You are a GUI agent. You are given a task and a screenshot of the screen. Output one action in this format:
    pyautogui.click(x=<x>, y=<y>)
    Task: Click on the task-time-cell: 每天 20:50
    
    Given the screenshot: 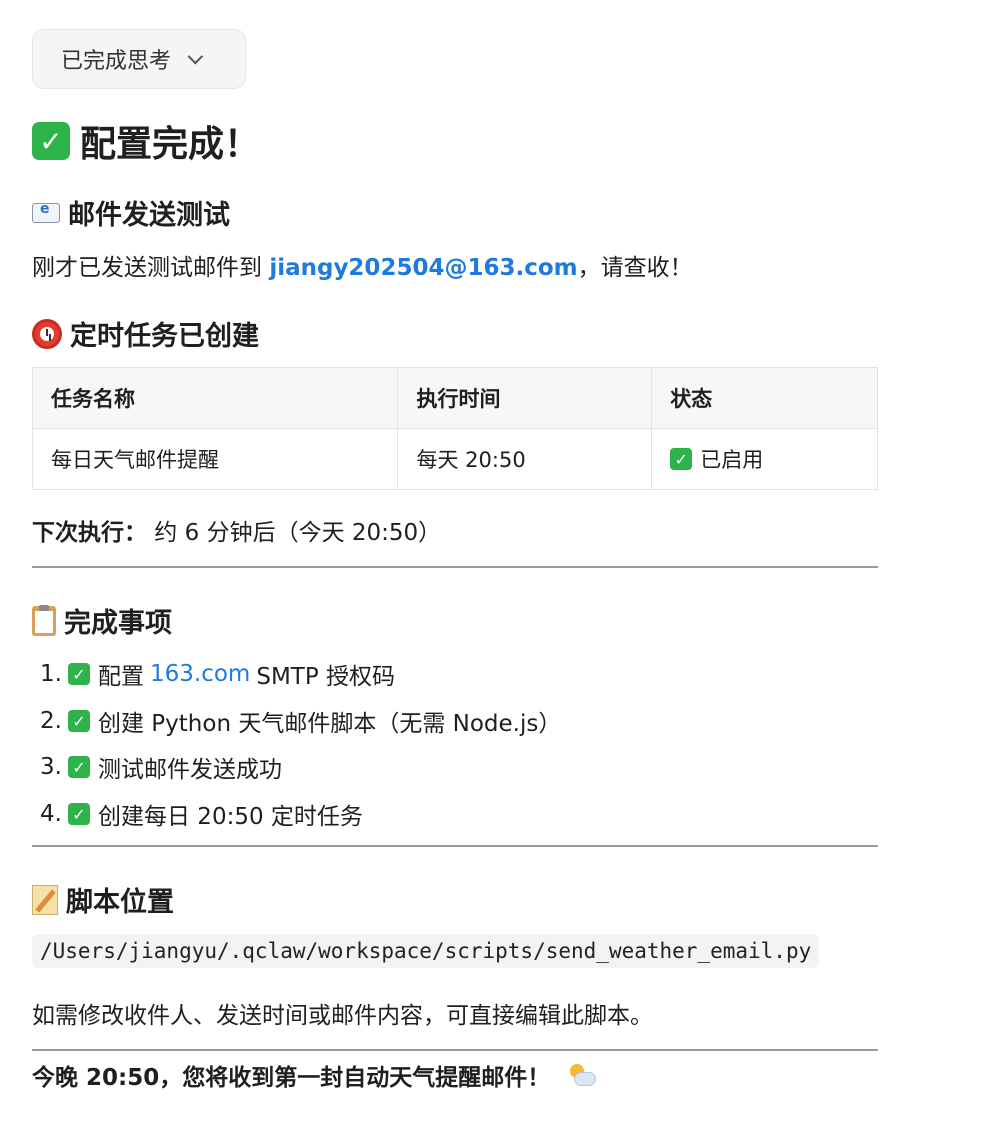 What is the action you would take?
    pyautogui.click(x=525, y=459)
    